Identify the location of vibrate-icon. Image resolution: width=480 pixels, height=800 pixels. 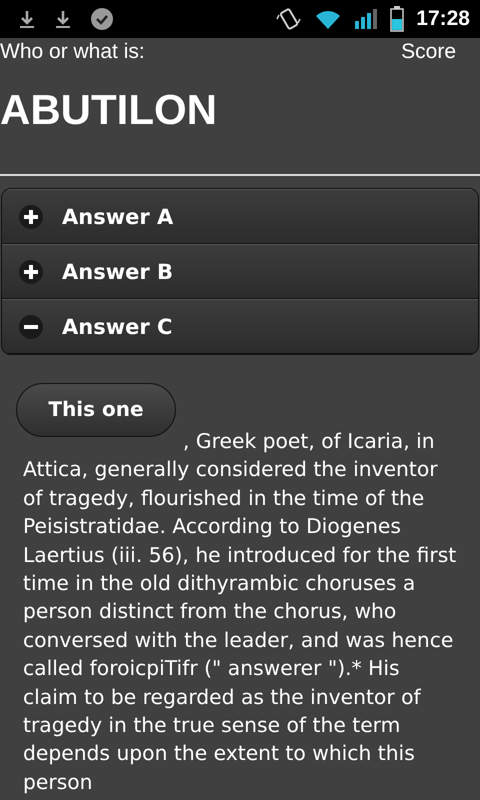
(289, 19).